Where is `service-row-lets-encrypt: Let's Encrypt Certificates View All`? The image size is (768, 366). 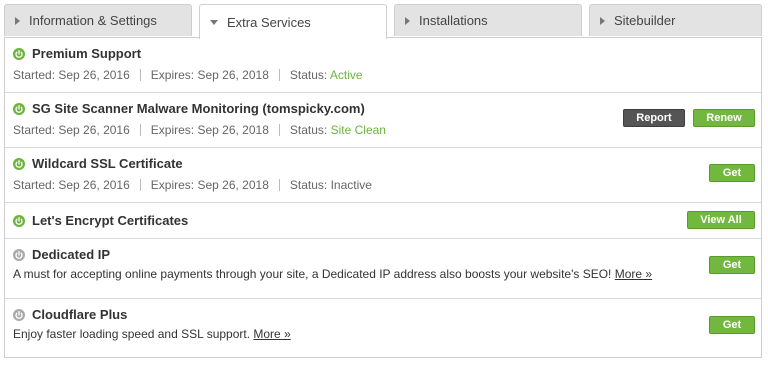
service-row-lets-encrypt: Let's Encrypt Certificates View All is located at coordinates (383, 221).